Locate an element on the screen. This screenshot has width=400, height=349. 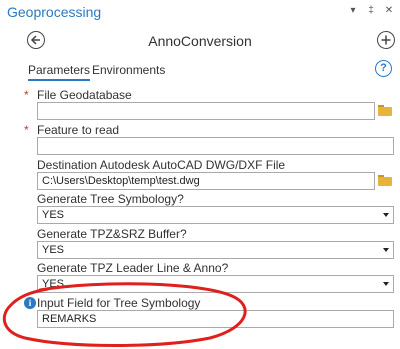
file-geodatabase-input is located at coordinates (206, 111).